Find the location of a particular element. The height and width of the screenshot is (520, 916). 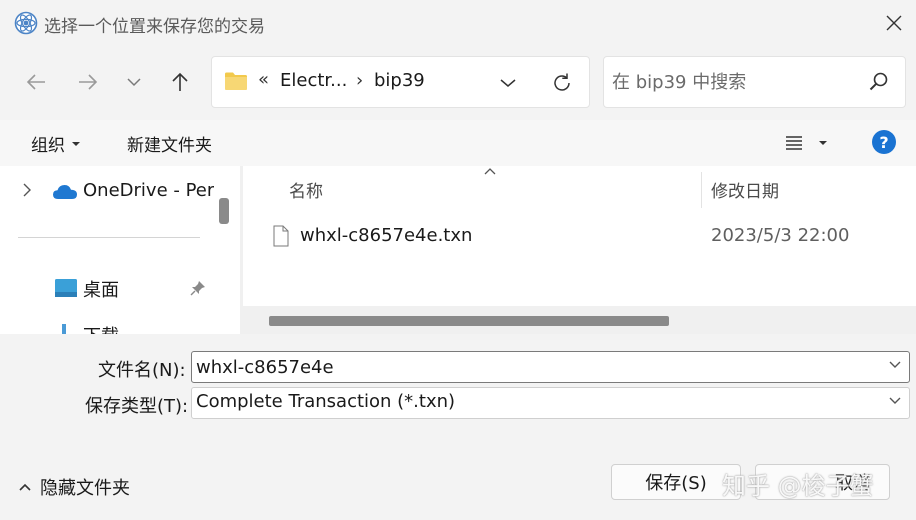

file-date: 2023/5/3 22:00 is located at coordinates (780, 235).